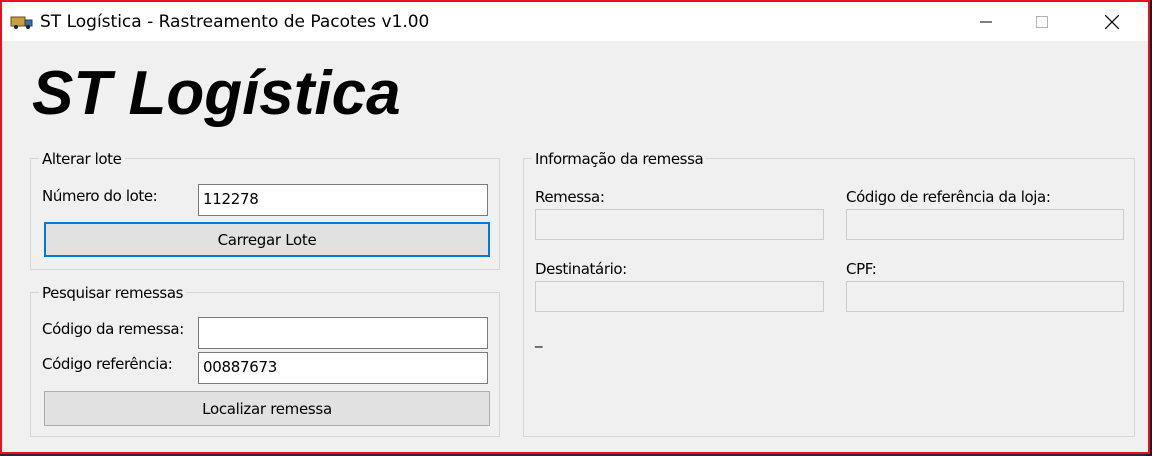 The width and height of the screenshot is (1152, 456). I want to click on close-button, so click(1112, 21).